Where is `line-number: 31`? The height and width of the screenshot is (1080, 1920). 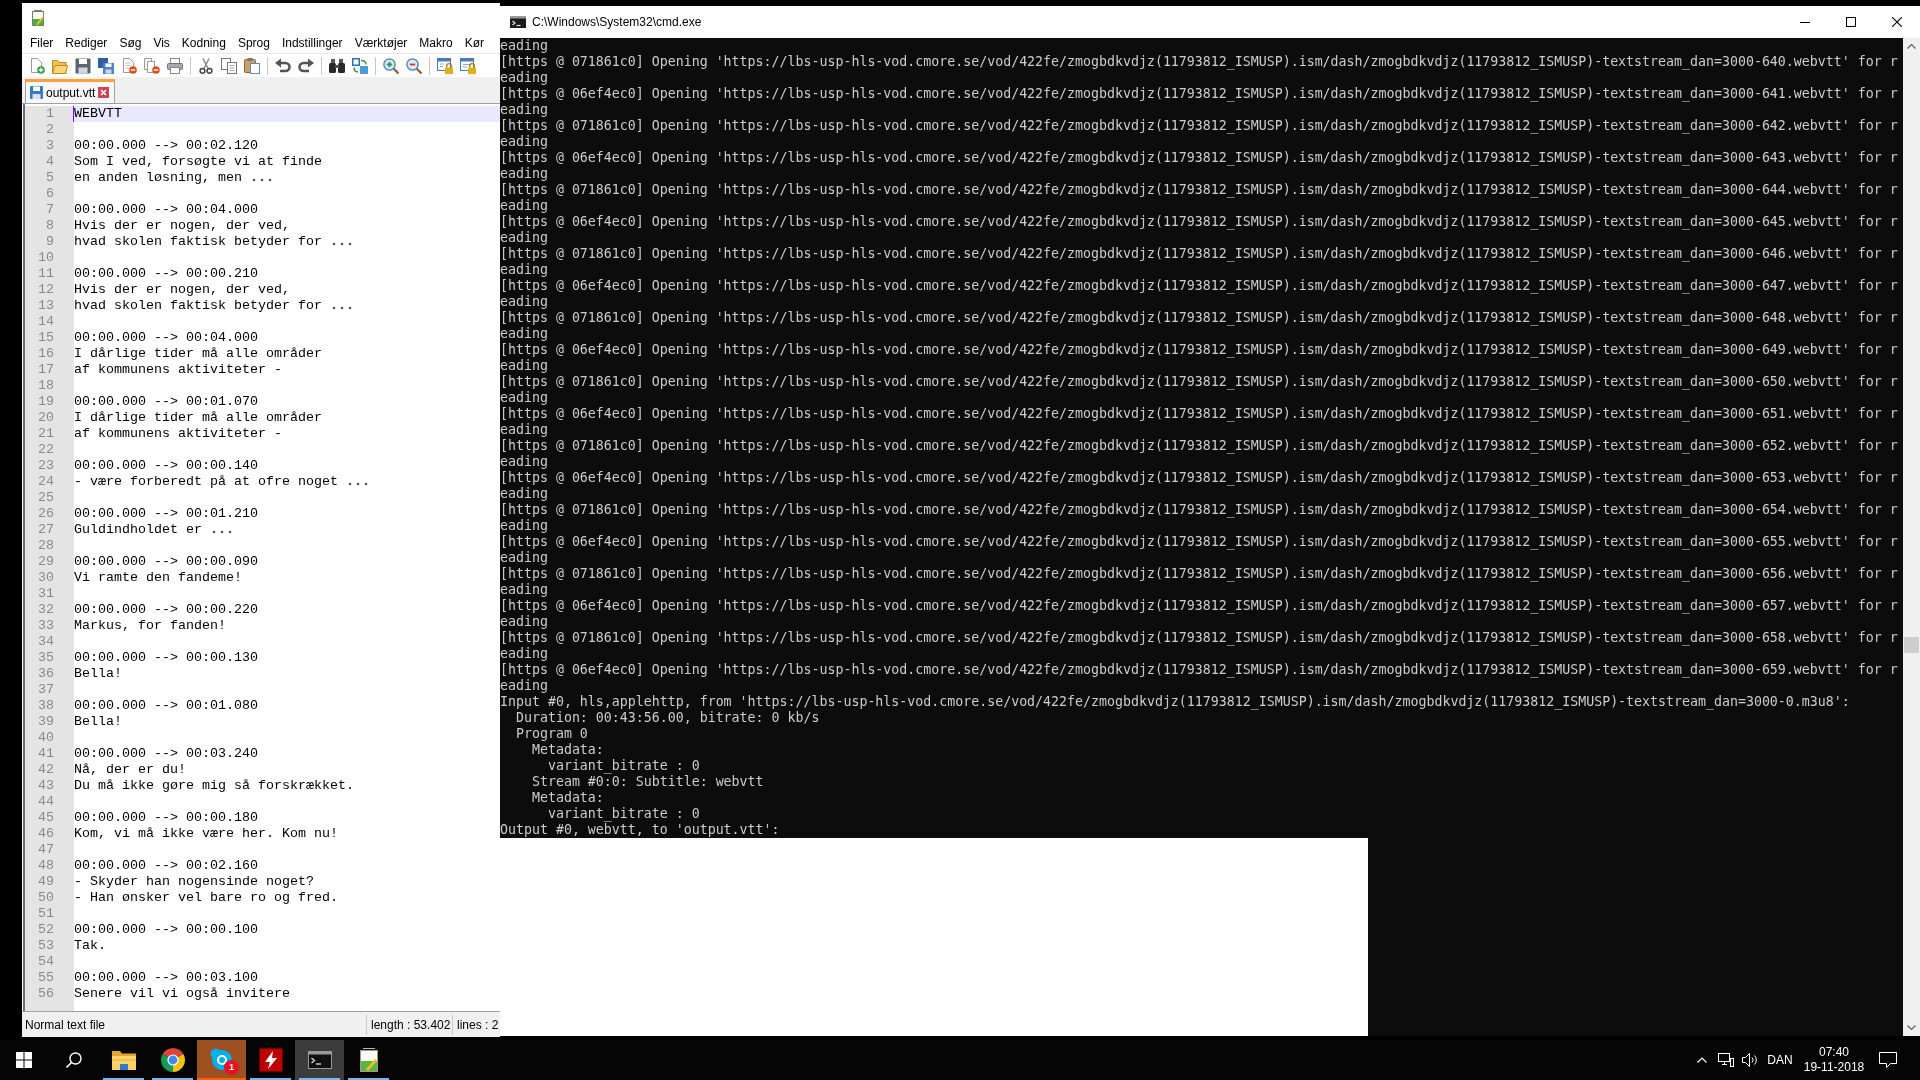 line-number: 31 is located at coordinates (46, 594).